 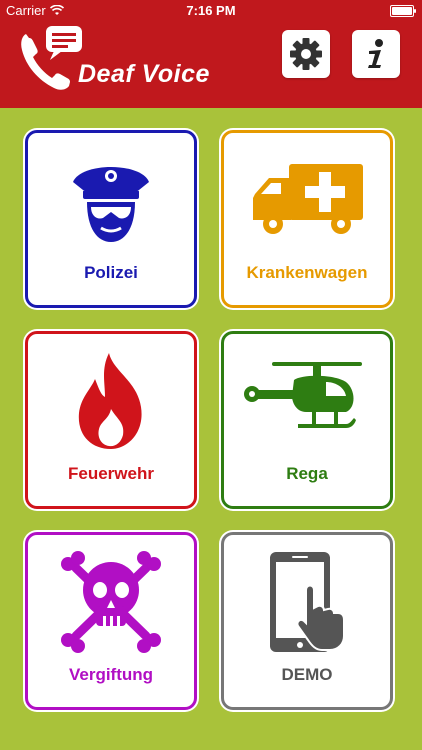 I want to click on fire-icon, so click(x=110, y=401).